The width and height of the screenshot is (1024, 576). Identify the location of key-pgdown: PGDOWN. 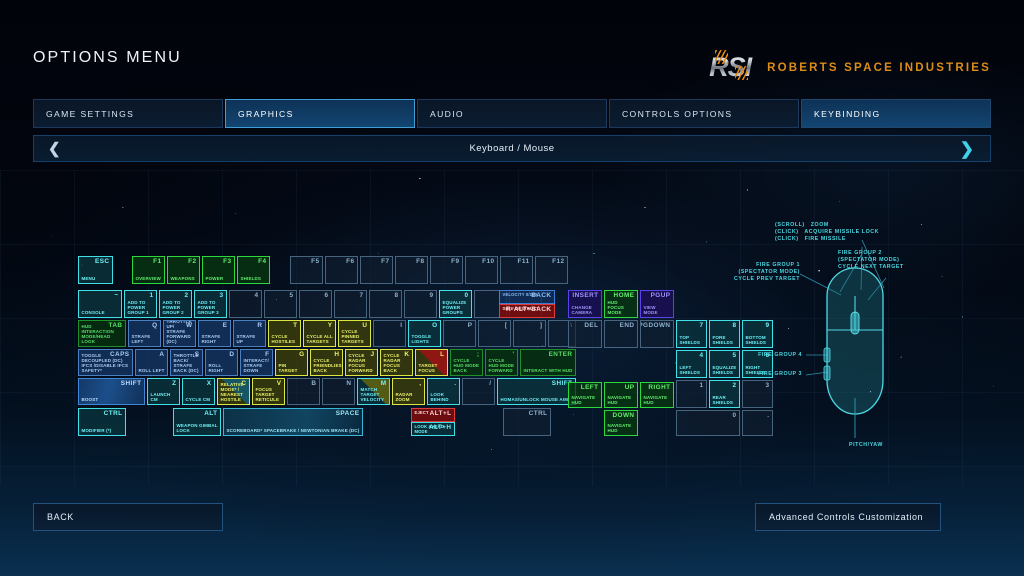
(657, 334).